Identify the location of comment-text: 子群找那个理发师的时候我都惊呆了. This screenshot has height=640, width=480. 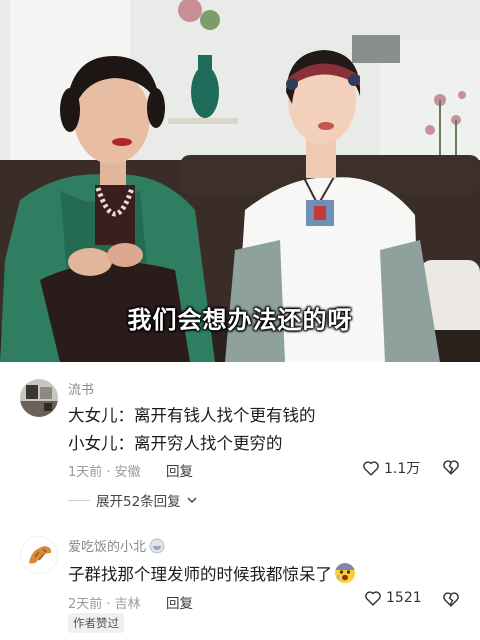
(200, 574).